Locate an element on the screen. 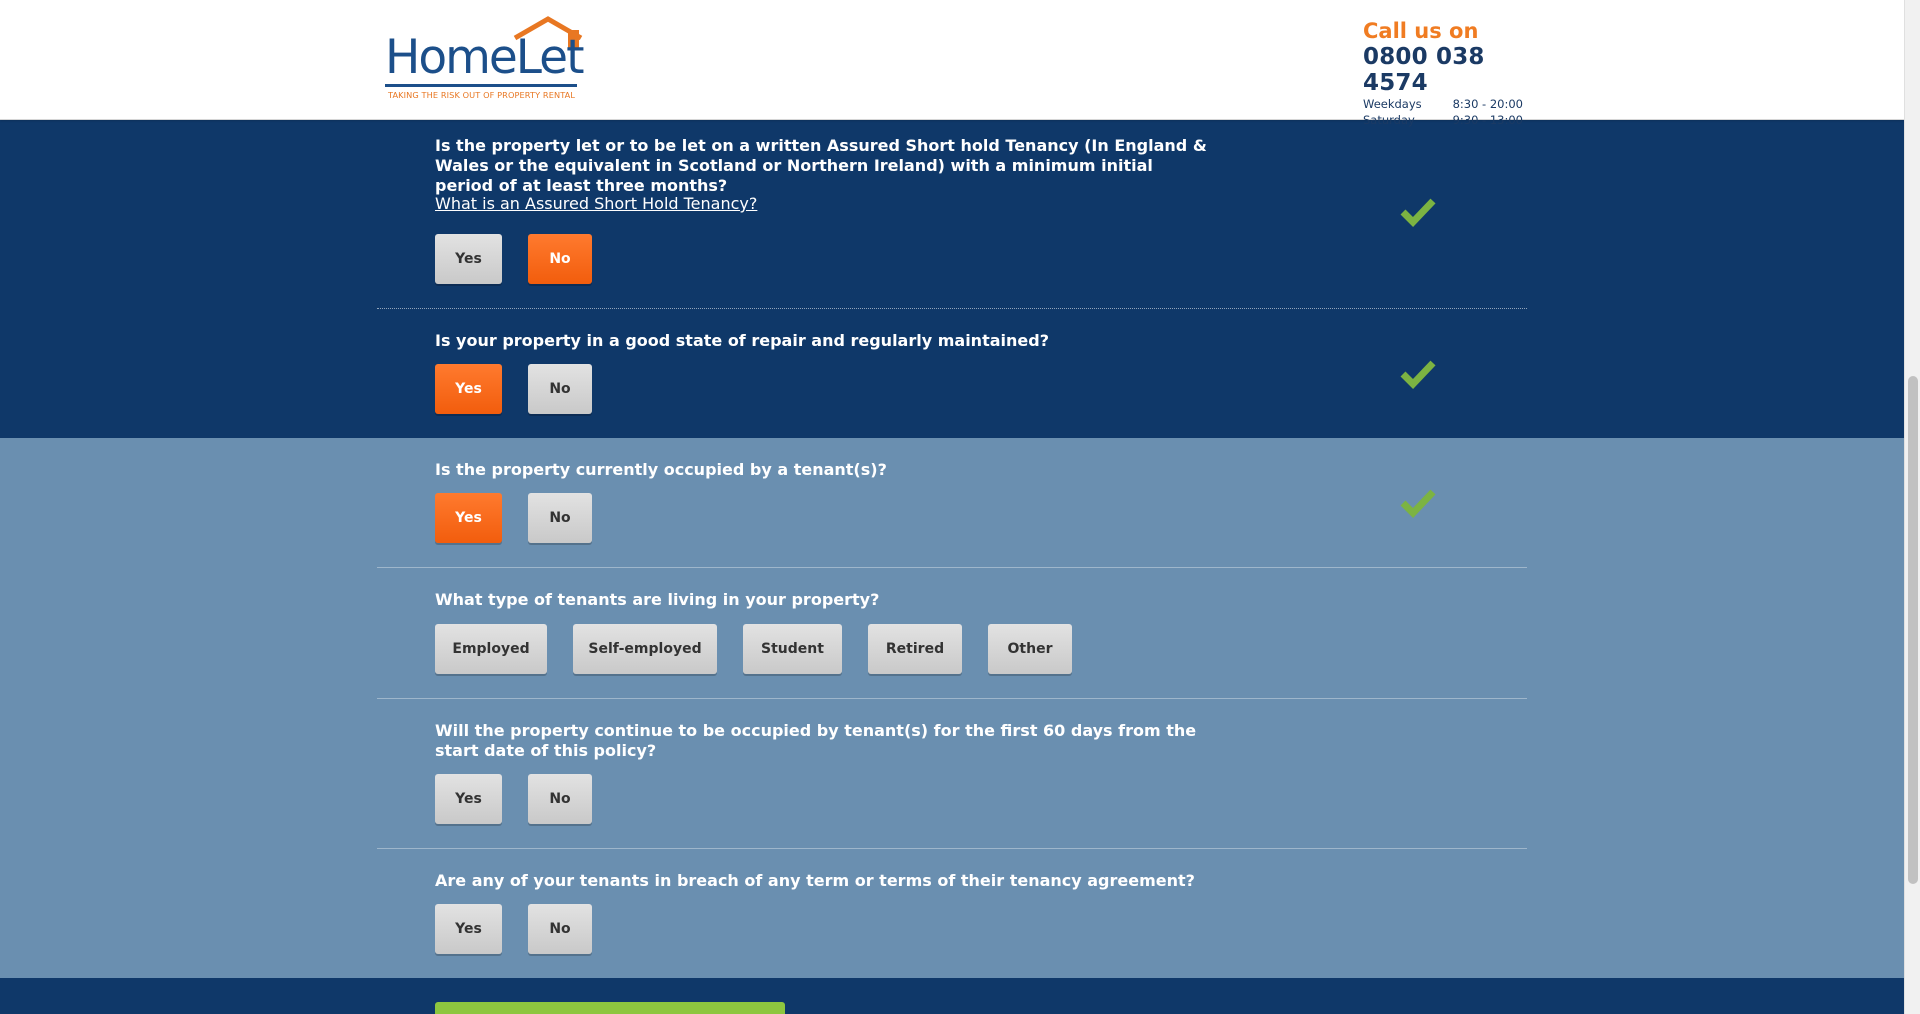 This screenshot has width=1920, height=1014. option-other-button: Other is located at coordinates (1030, 649).